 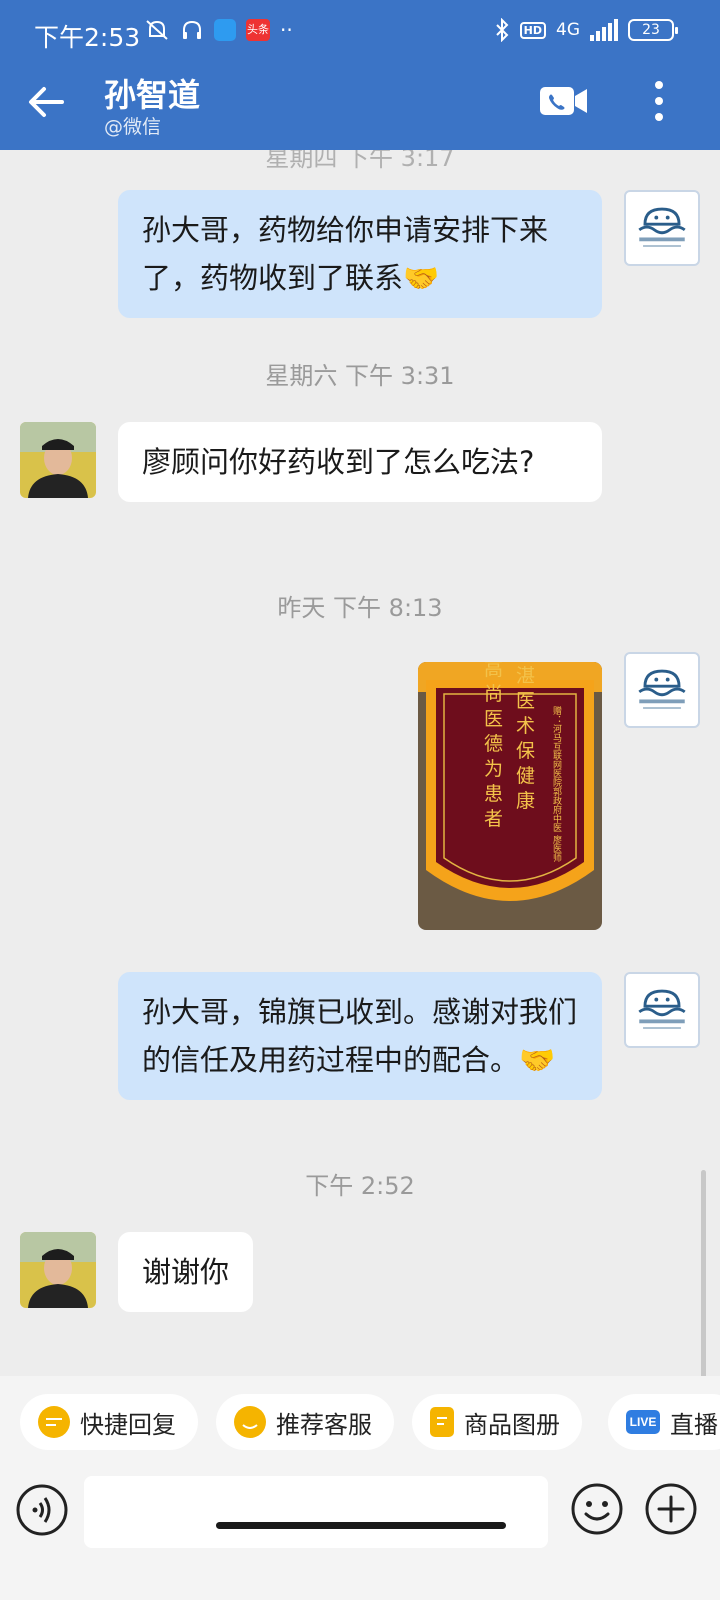 I want to click on toutiao-icon: 头条, so click(x=258, y=30).